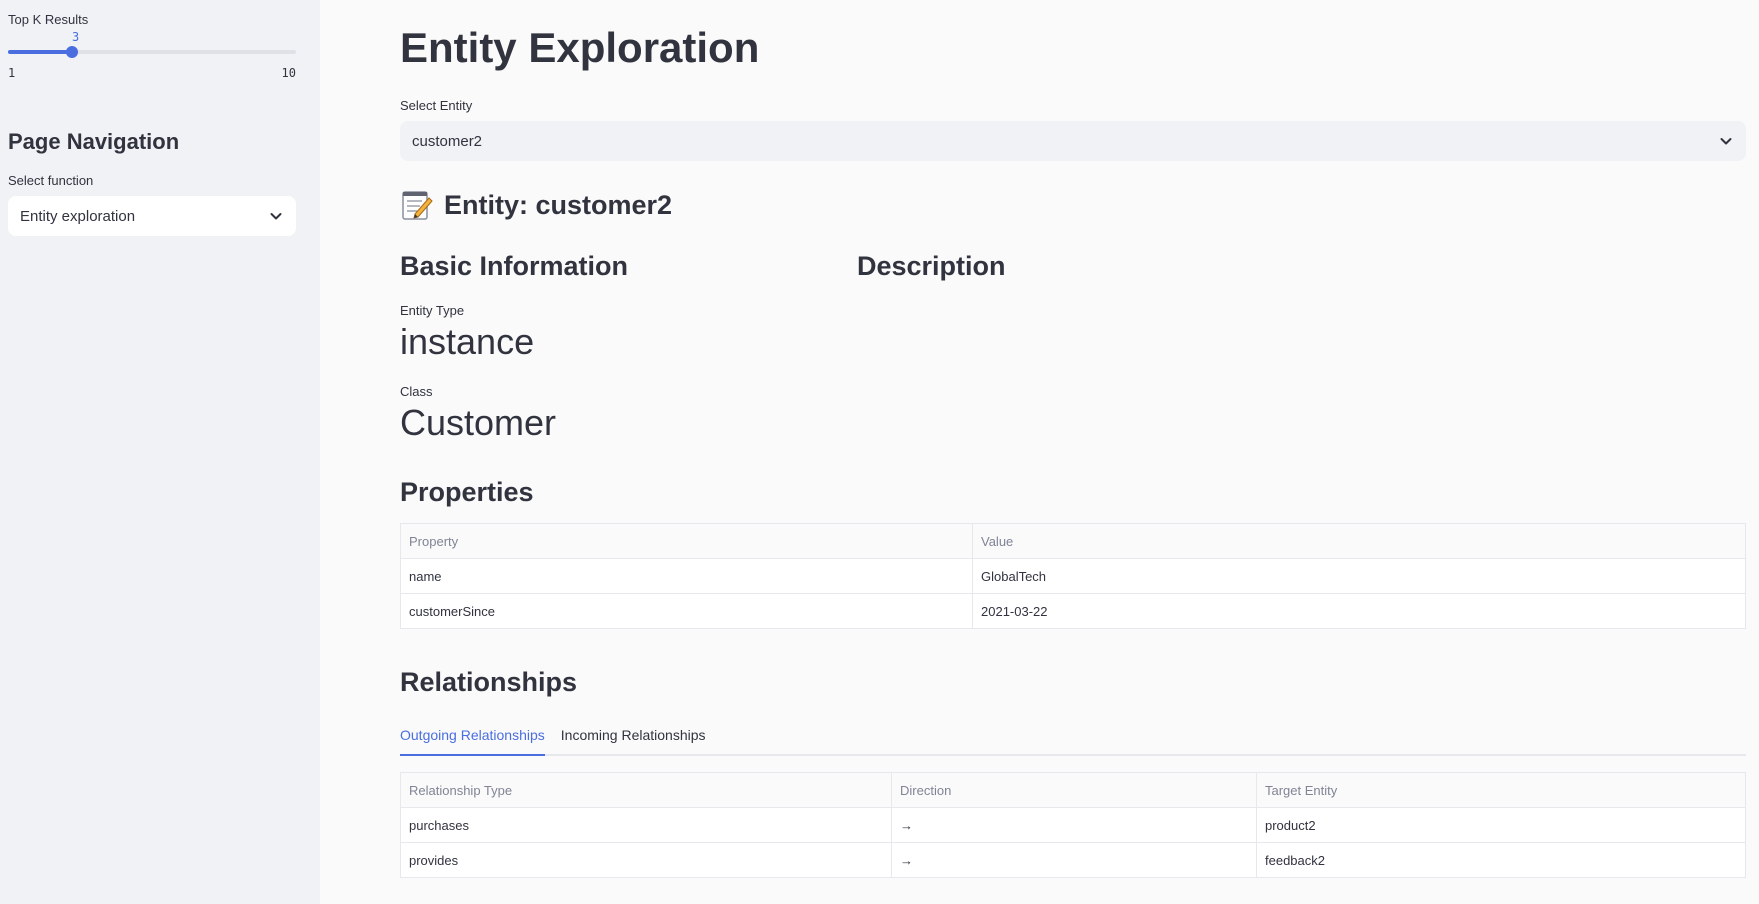 This screenshot has width=1759, height=904. Describe the element at coordinates (931, 266) in the screenshot. I see `description-heading: Description` at that location.